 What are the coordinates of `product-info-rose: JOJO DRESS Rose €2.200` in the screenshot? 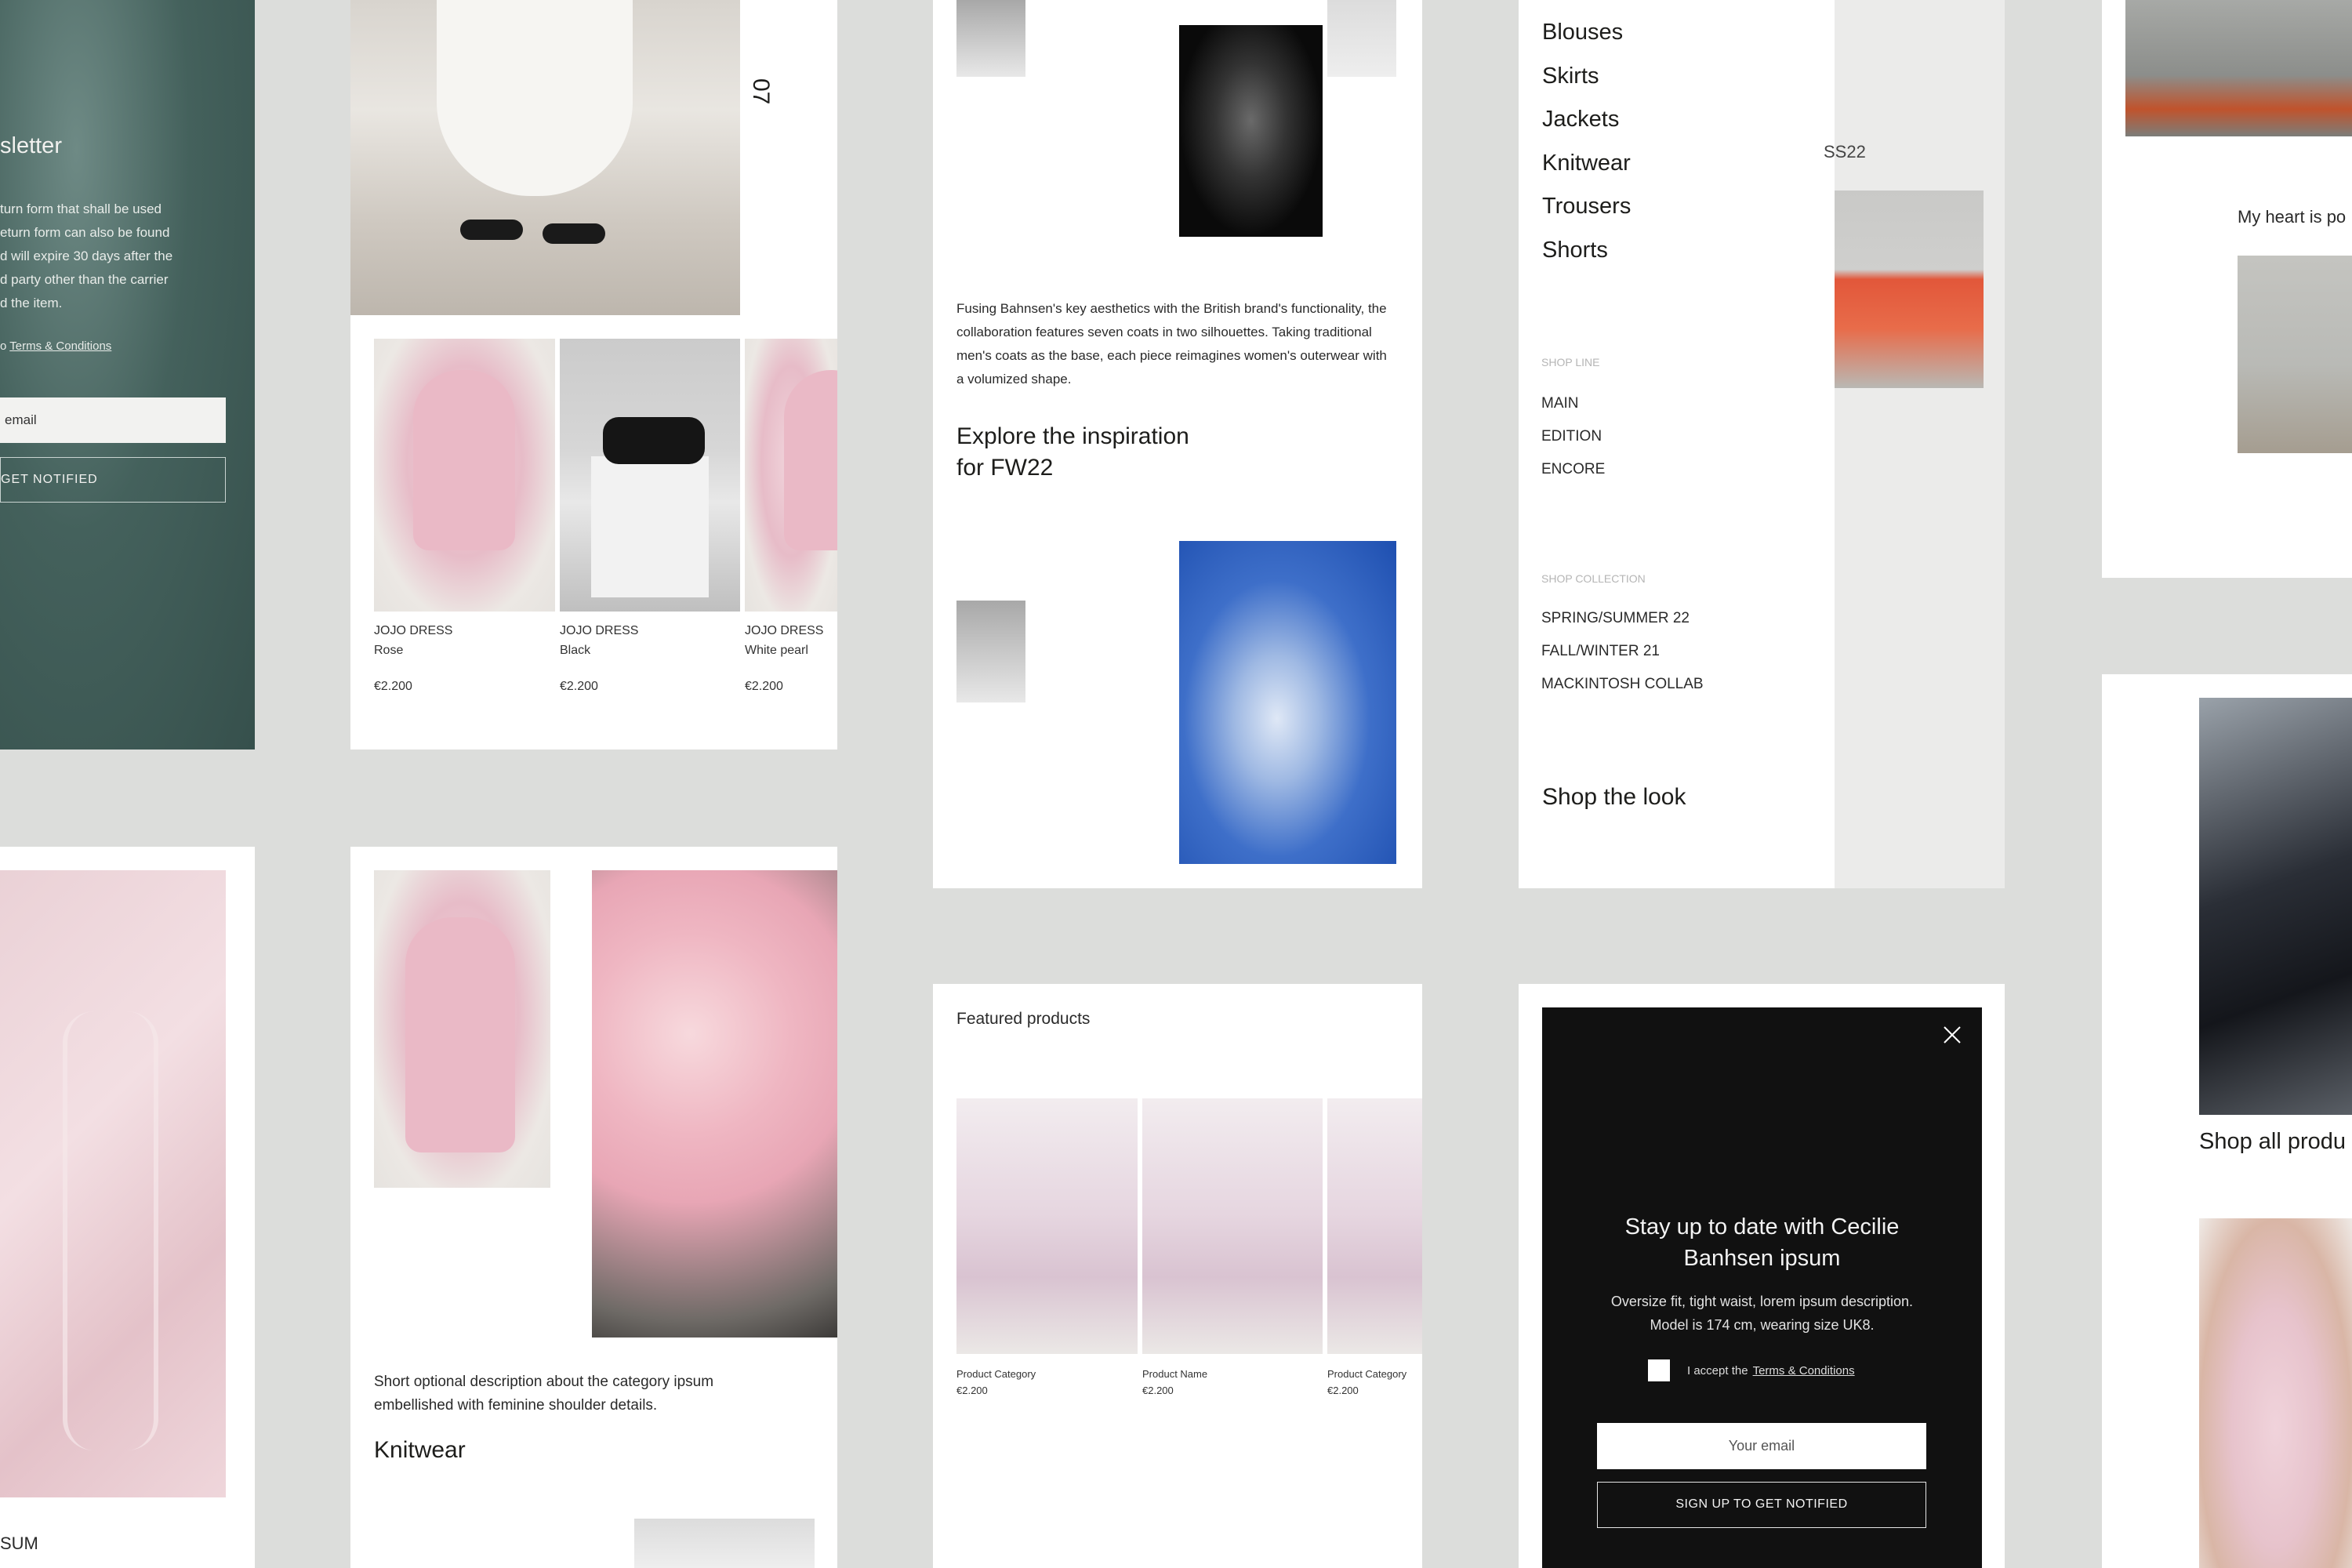 It's located at (413, 659).